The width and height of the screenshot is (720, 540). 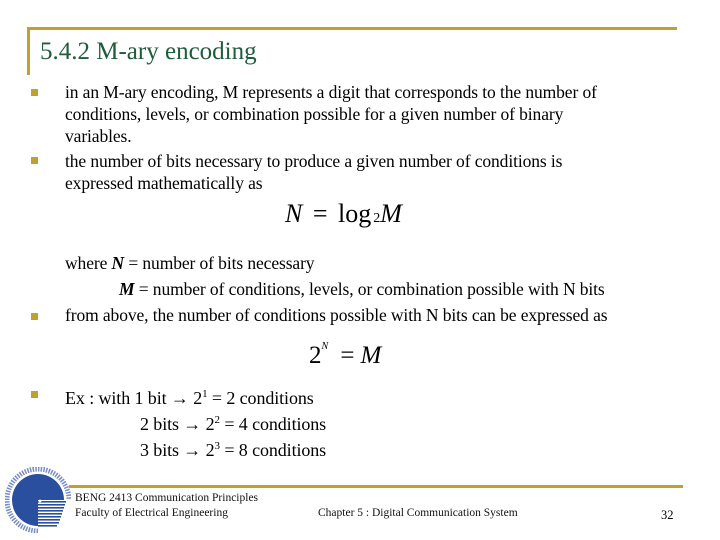 What do you see at coordinates (260, 398) in the screenshot?
I see `example-rest: = 2 conditions` at bounding box center [260, 398].